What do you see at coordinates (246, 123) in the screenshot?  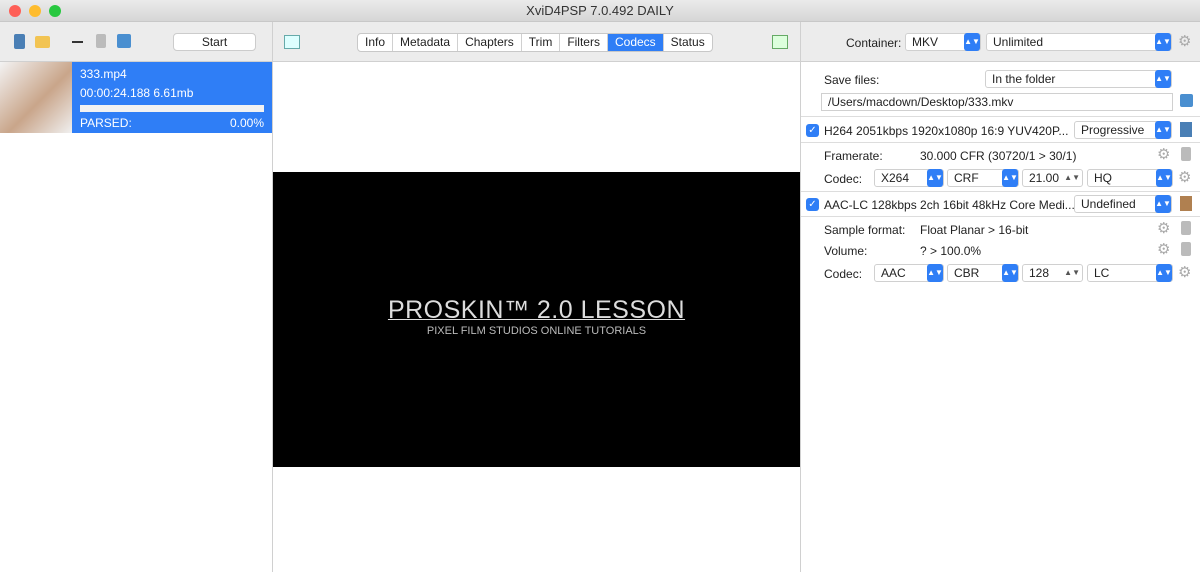 I see `progress-percent: 0.00%` at bounding box center [246, 123].